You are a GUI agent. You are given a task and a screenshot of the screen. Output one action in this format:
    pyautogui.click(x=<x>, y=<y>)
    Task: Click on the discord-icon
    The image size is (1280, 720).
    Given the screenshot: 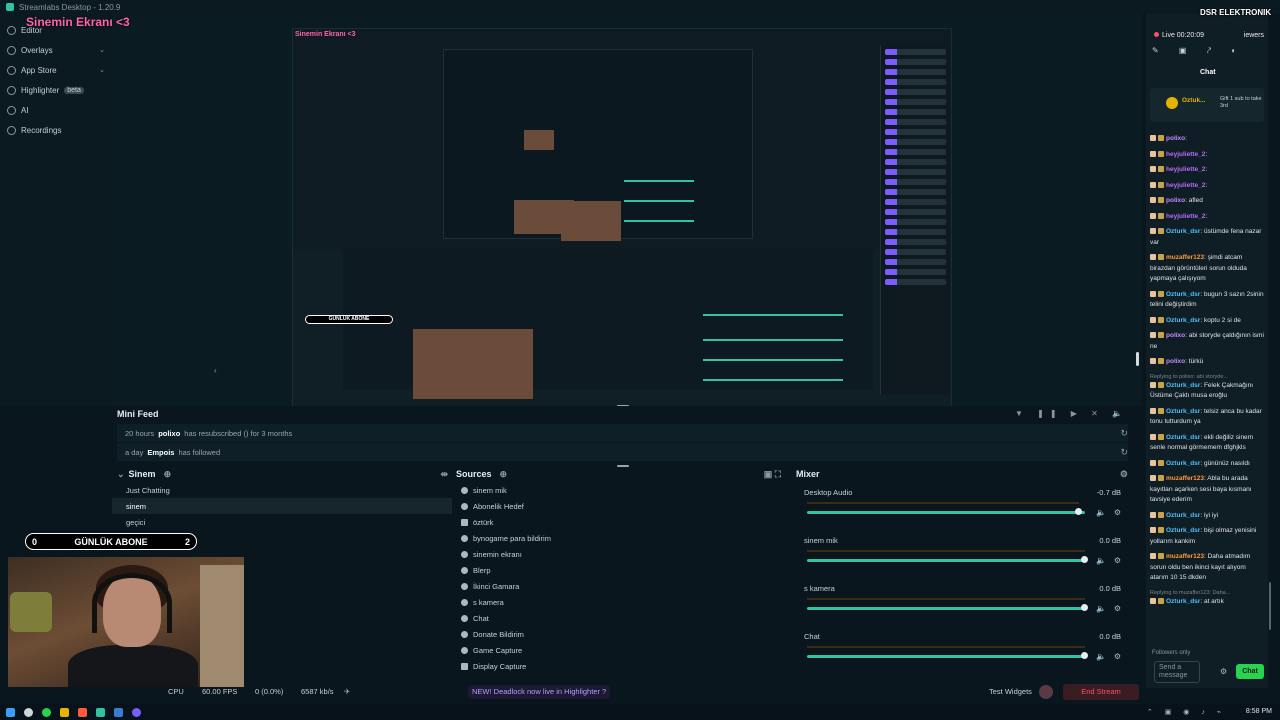 What is the action you would take?
    pyautogui.click(x=136, y=712)
    